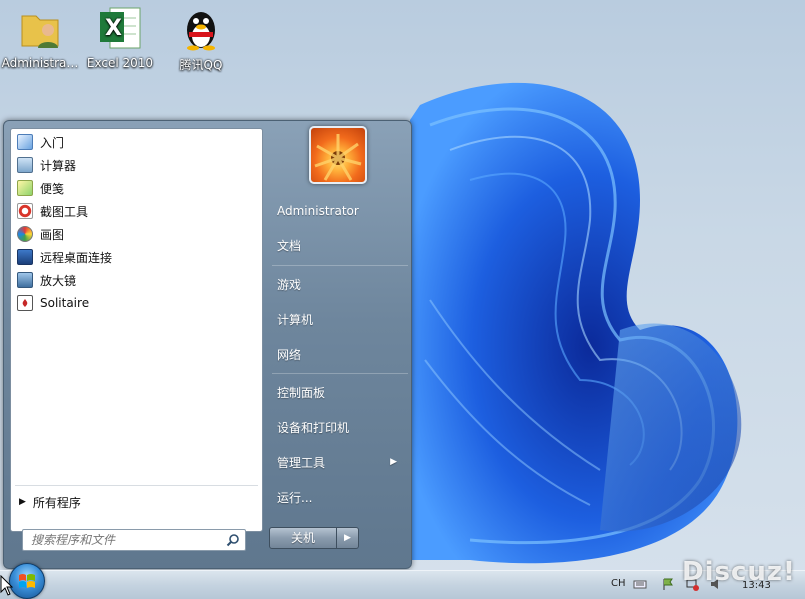 The image size is (805, 599). What do you see at coordinates (318, 211) in the screenshot?
I see `right-item-label: Administrator` at bounding box center [318, 211].